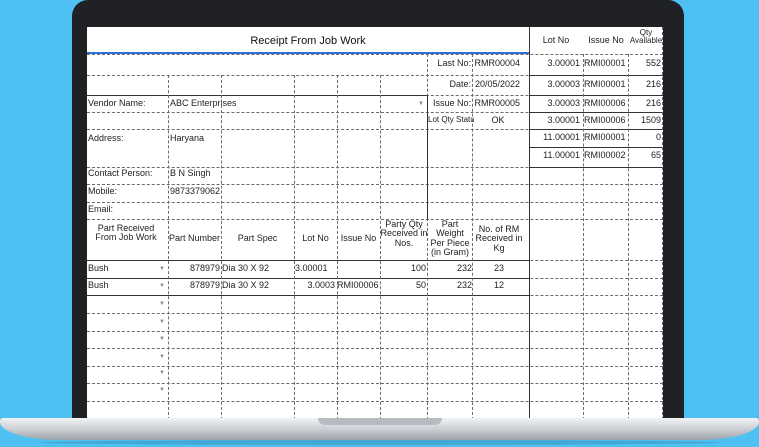 The width and height of the screenshot is (759, 447). I want to click on email-label: Email:, so click(101, 209).